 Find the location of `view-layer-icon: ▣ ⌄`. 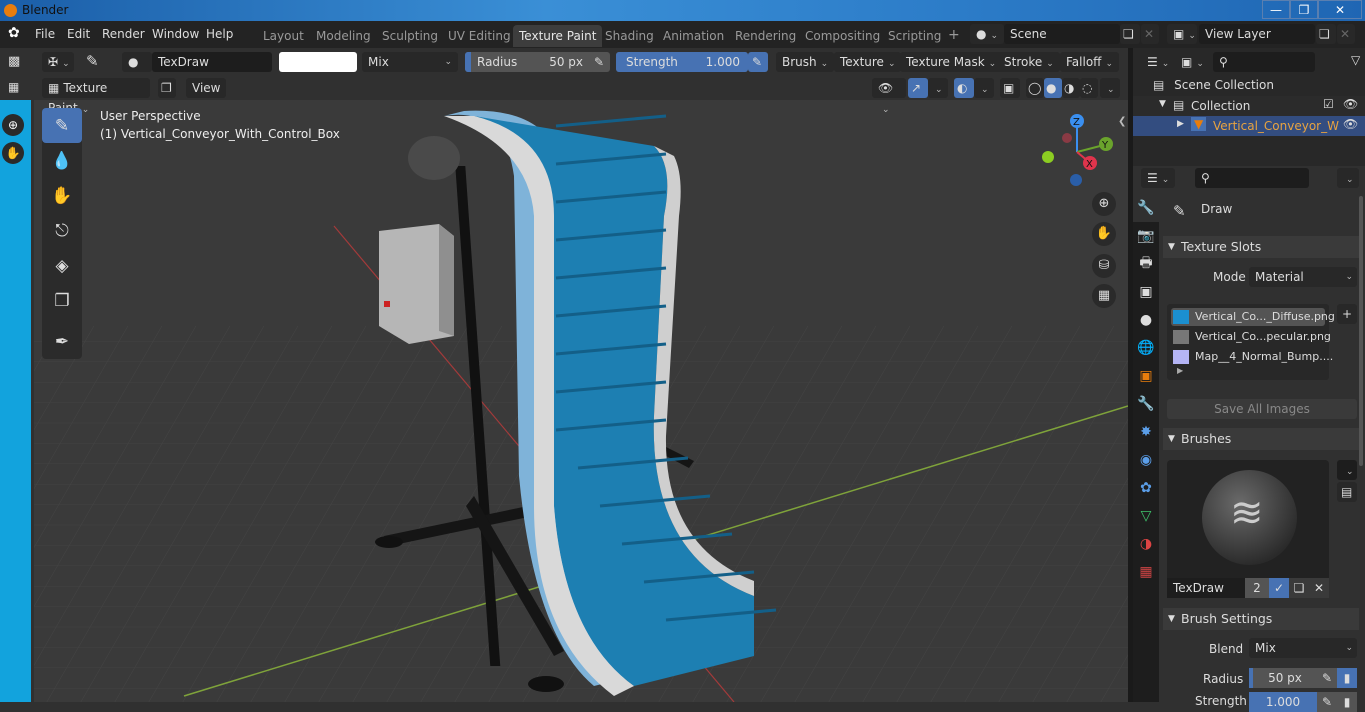

view-layer-icon: ▣ ⌄ is located at coordinates (1182, 34).